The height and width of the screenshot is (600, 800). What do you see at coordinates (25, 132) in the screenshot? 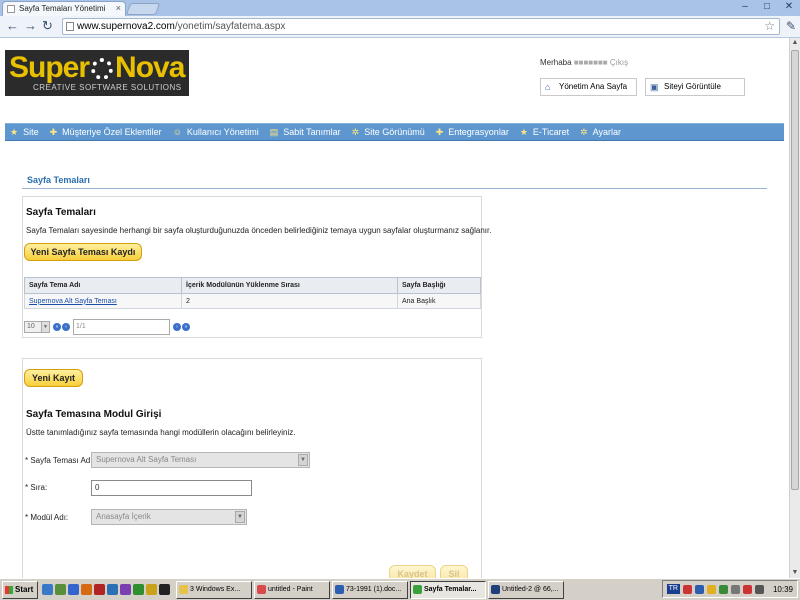
I see `menu-item-site: ★ Site` at bounding box center [25, 132].